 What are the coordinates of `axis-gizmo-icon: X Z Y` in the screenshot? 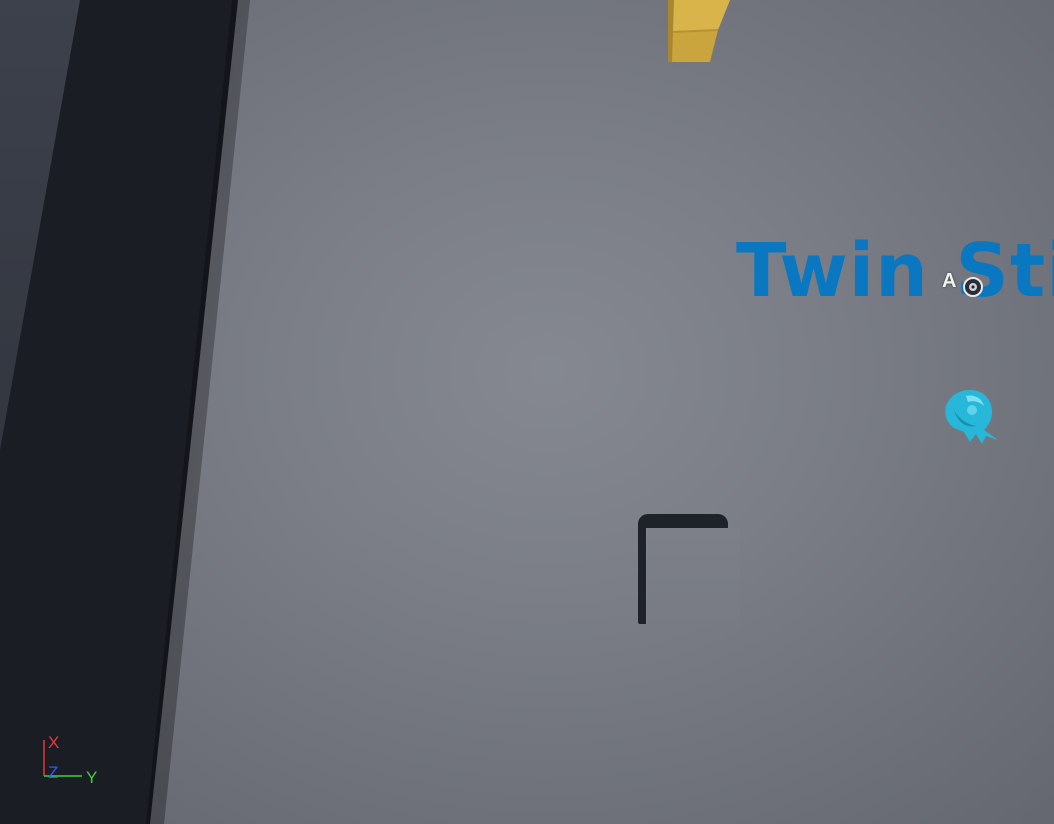 It's located at (76, 760).